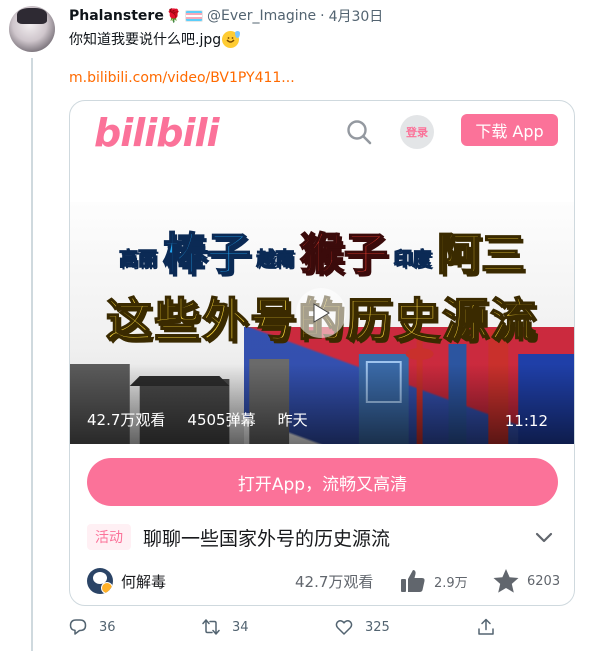  What do you see at coordinates (92, 627) in the screenshot?
I see `reply-button: 36` at bounding box center [92, 627].